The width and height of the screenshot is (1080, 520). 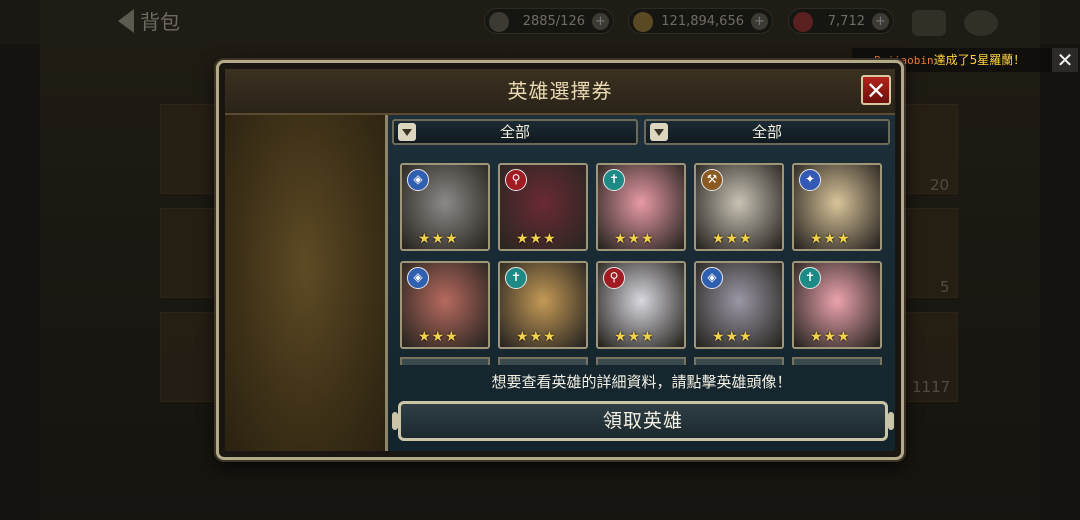 I want to click on gold-coin-icon, so click(x=643, y=22).